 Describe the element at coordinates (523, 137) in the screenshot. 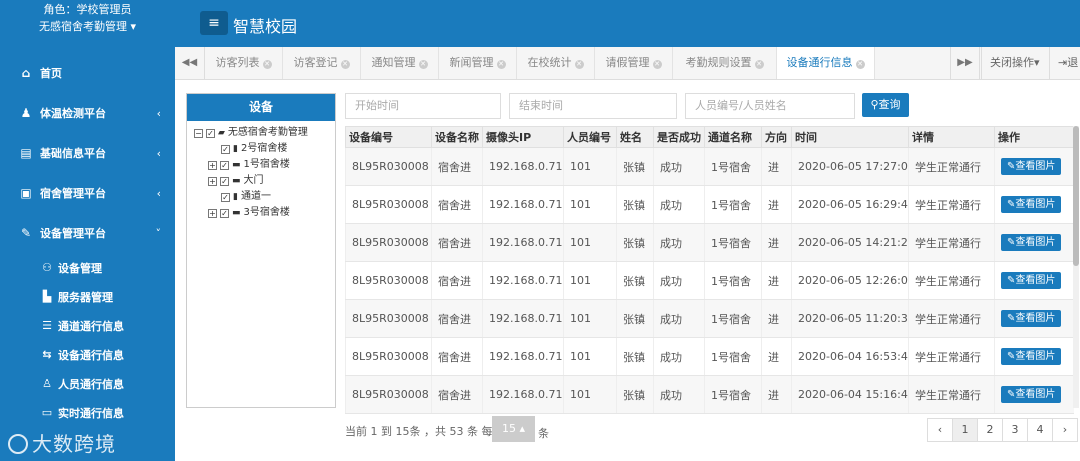

I see `column-header: 摄像头IP` at that location.